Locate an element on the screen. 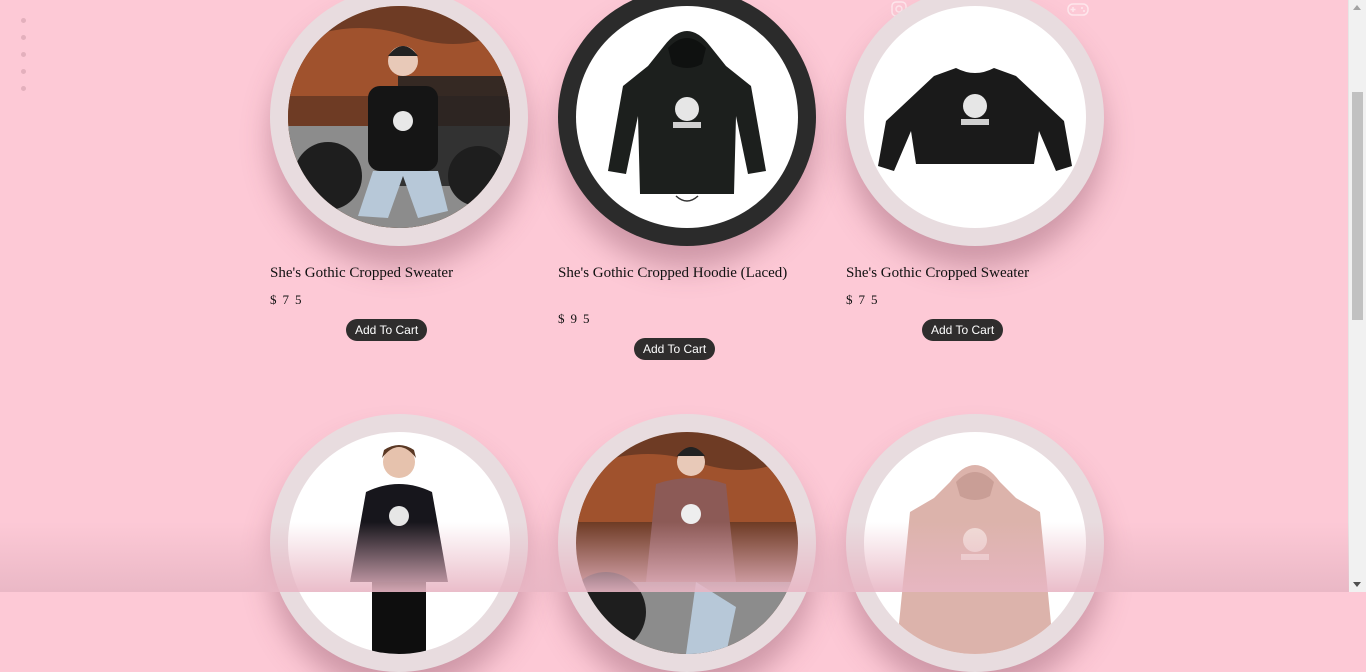 This screenshot has height=672, width=1366. side-nav-list is located at coordinates (22, 60).